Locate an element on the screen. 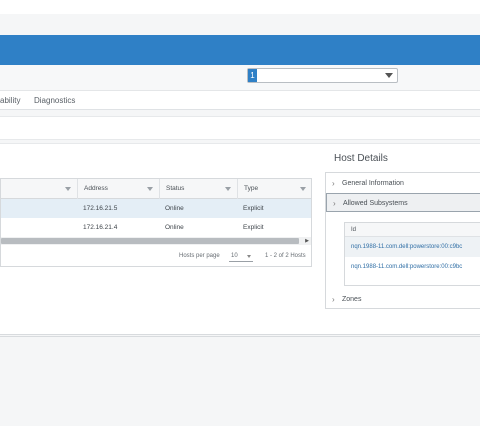 The image size is (480, 426). zones-section: › Zones is located at coordinates (403, 299).